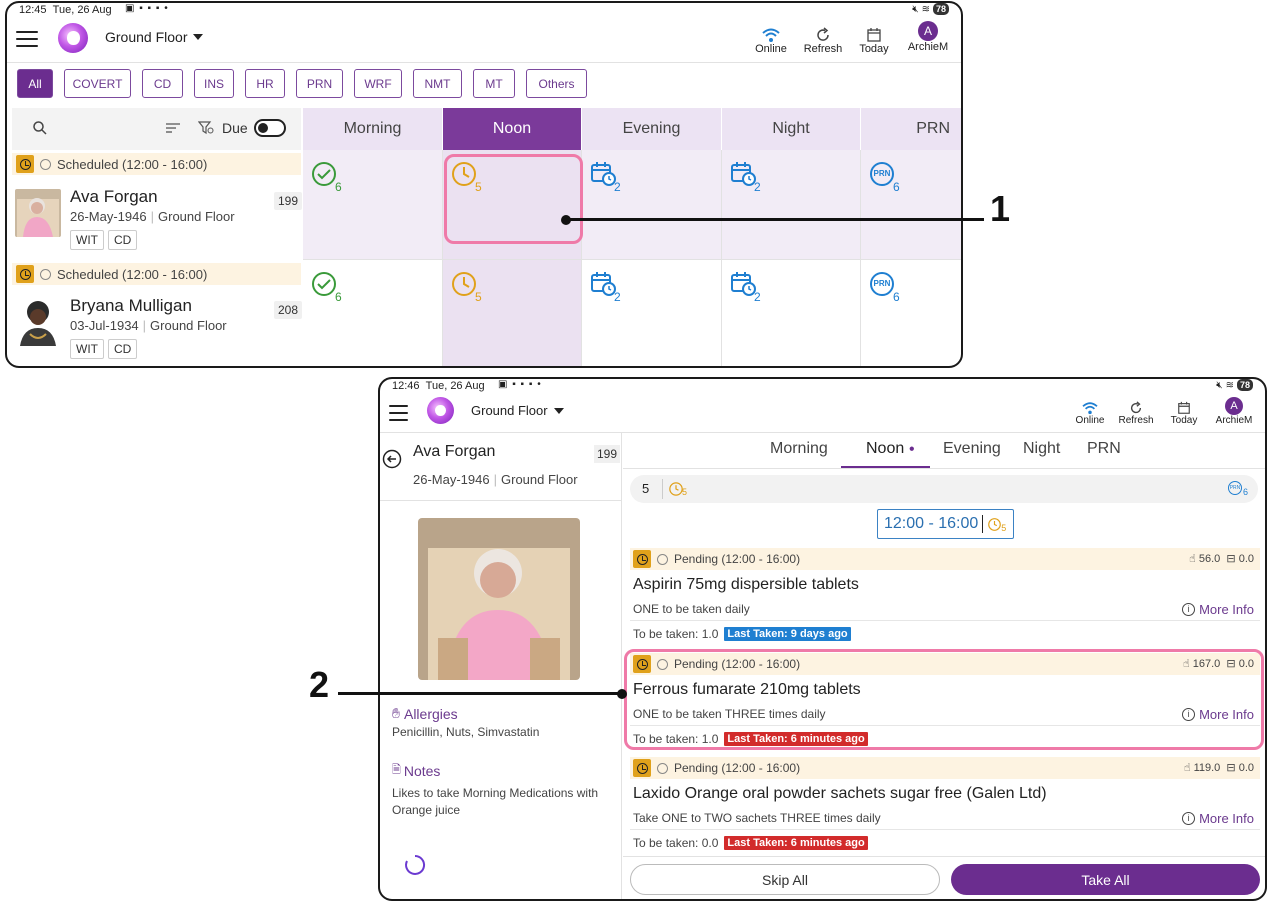  What do you see at coordinates (33, 10) in the screenshot?
I see `status-time: 12:45` at bounding box center [33, 10].